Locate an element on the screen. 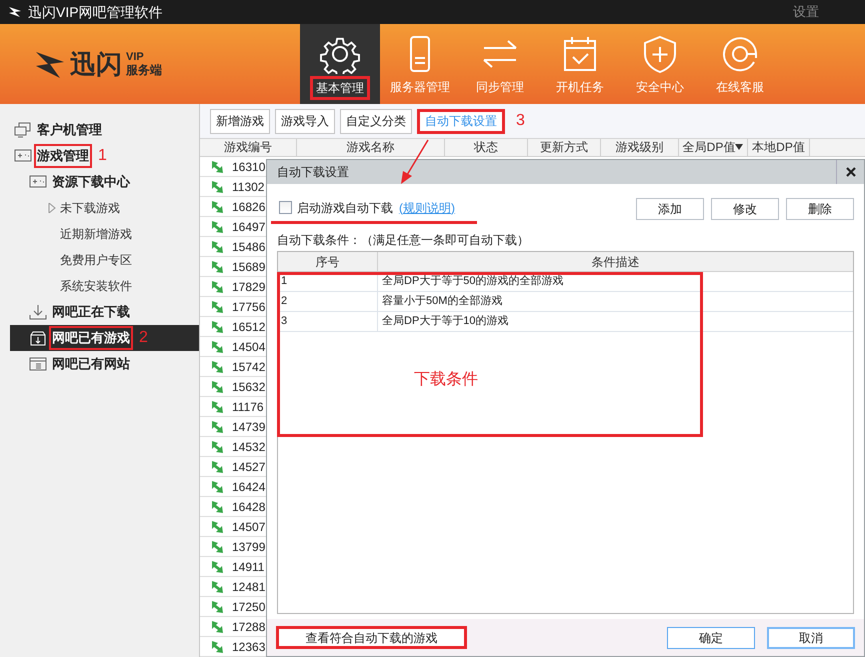 Image resolution: width=865 pixels, height=657 pixels. browser-window-icon is located at coordinates (38, 364).